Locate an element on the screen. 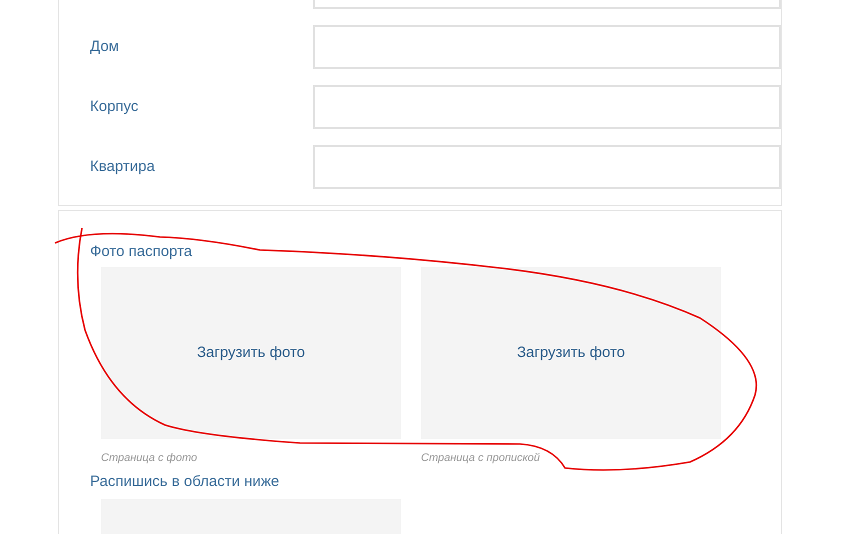 This screenshot has width=842, height=534. field-label: Квартира is located at coordinates (122, 166).